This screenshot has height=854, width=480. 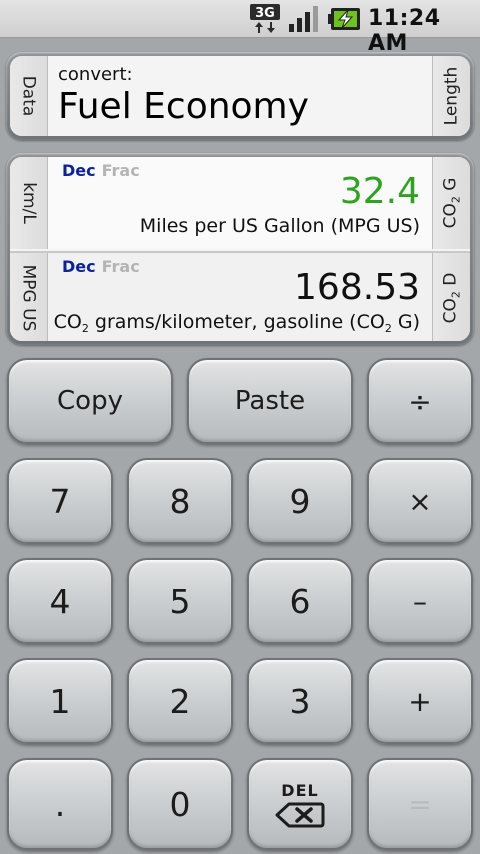 I want to click on category-panel: Data convert: Fuel Economy Length, so click(x=240, y=96).